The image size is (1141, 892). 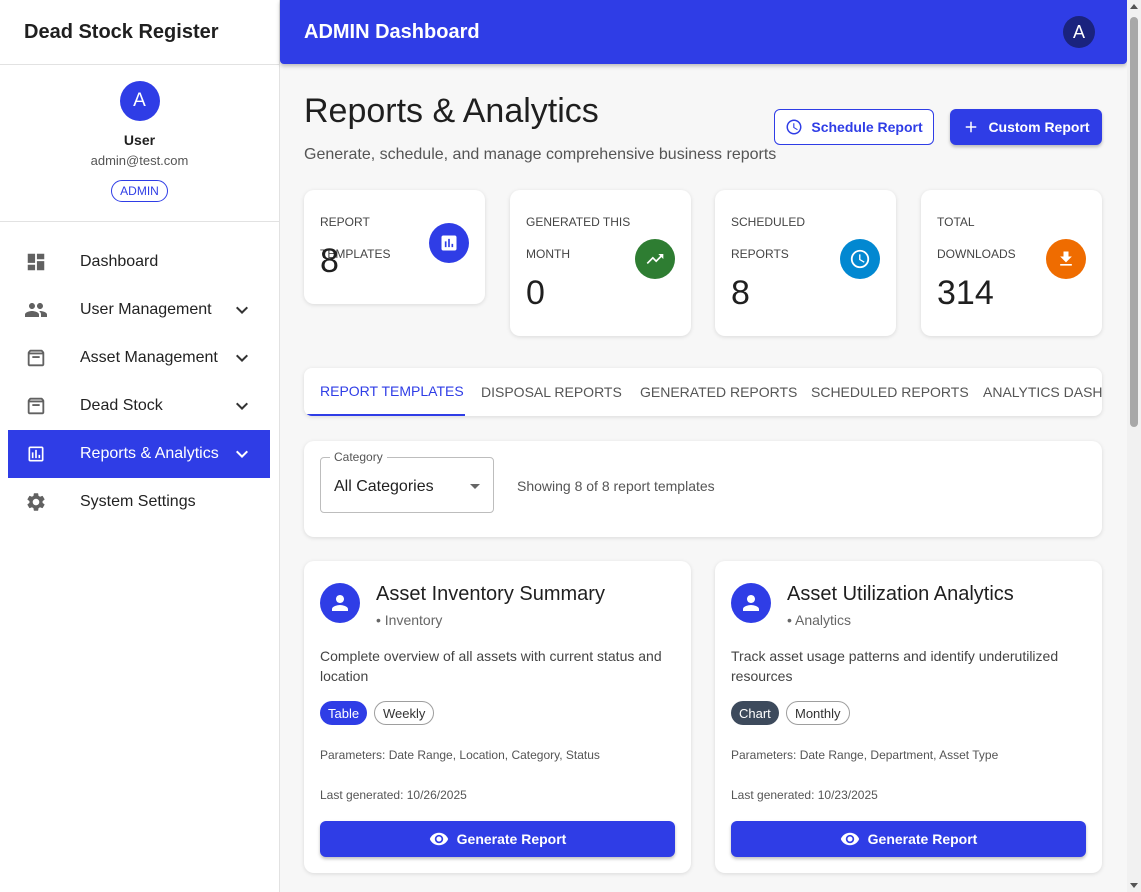 What do you see at coordinates (404, 713) in the screenshot?
I see `frequency-chip: Weekly` at bounding box center [404, 713].